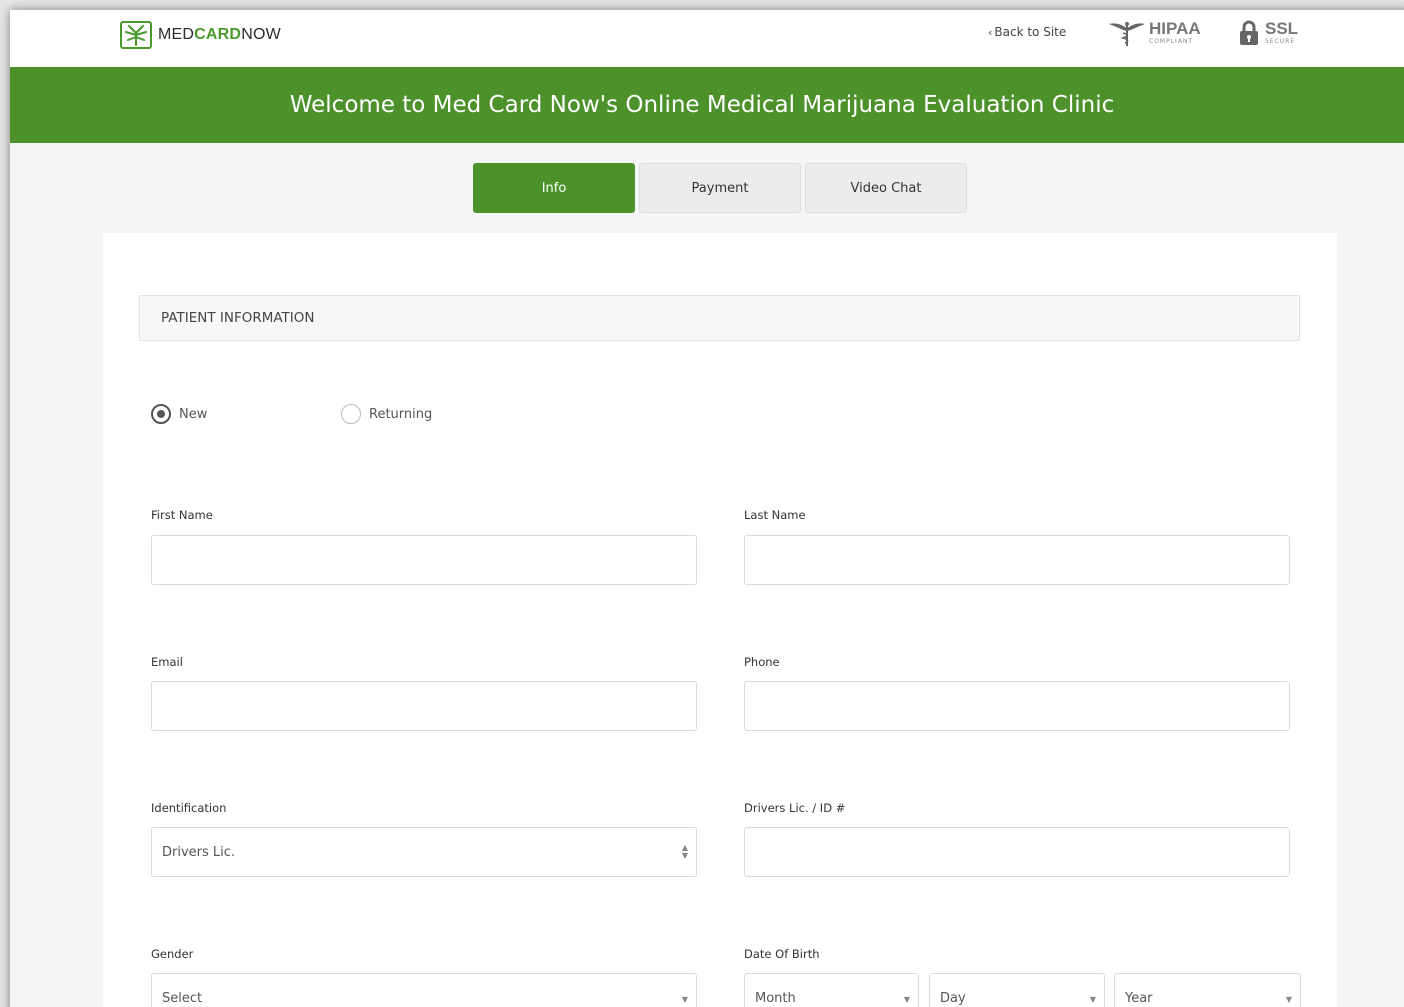 This screenshot has height=1007, width=1404. What do you see at coordinates (886, 188) in the screenshot?
I see `tab-video-chat: Video Chat` at bounding box center [886, 188].